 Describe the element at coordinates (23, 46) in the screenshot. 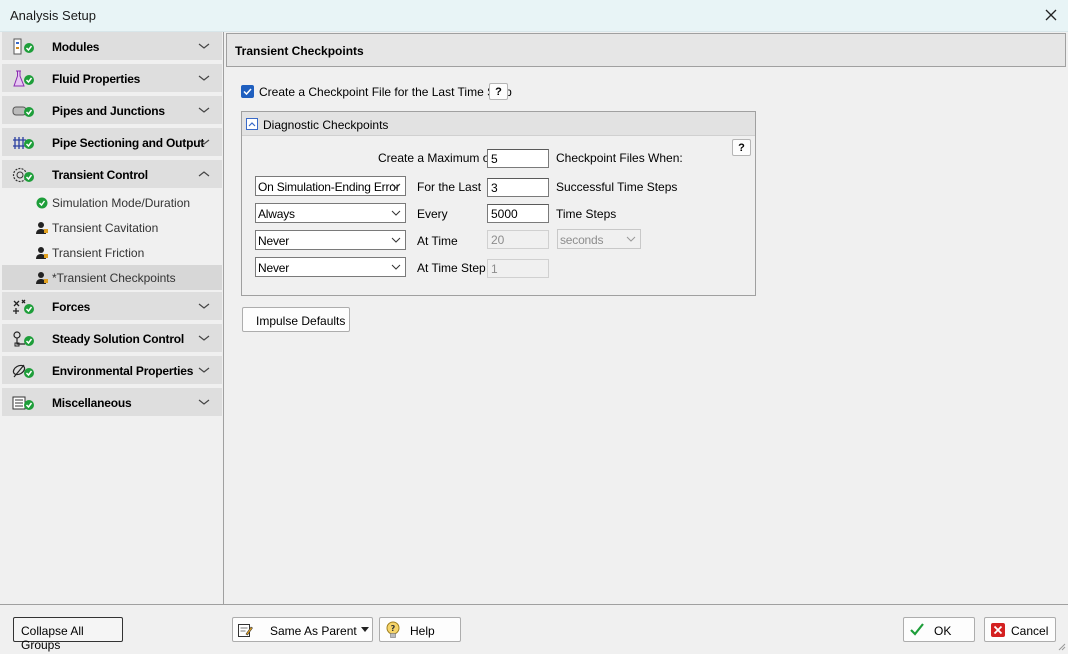

I see `modules-icon` at that location.